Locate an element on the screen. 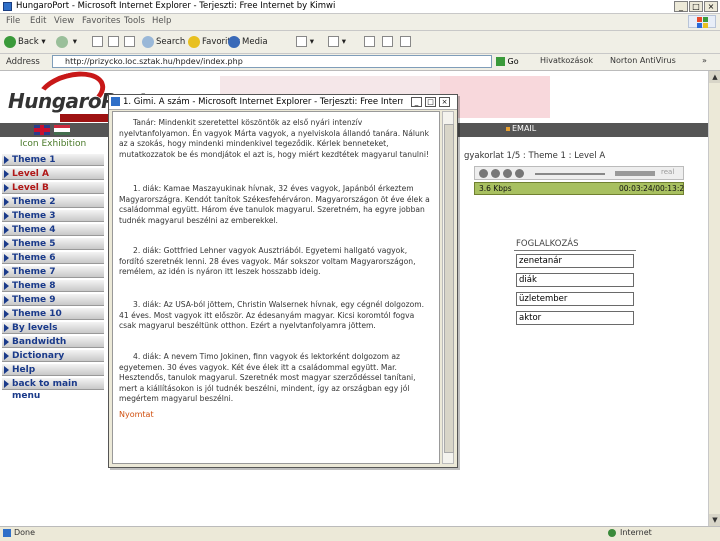  menu-tools: Tools is located at coordinates (134, 21).